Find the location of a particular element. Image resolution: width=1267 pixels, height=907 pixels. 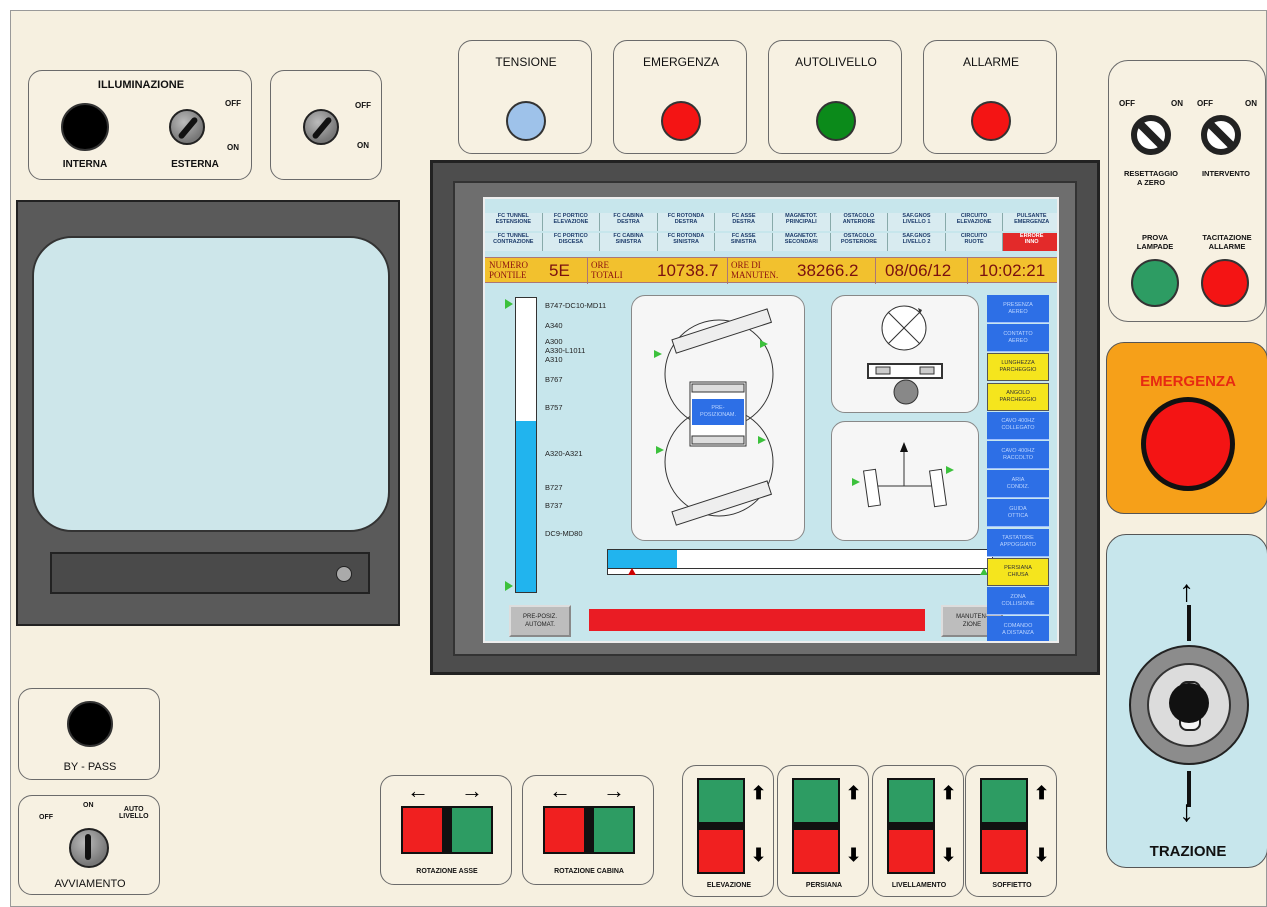

status-indicator: PRESENZA AEREO is located at coordinates (1018, 309).